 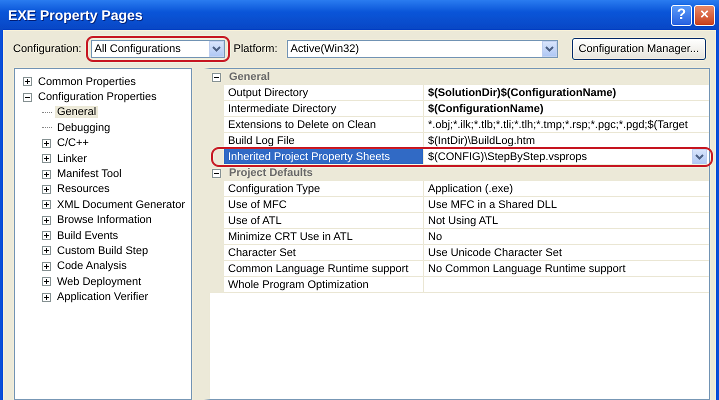 What do you see at coordinates (324, 221) in the screenshot?
I see `property-name: Use of ATL` at bounding box center [324, 221].